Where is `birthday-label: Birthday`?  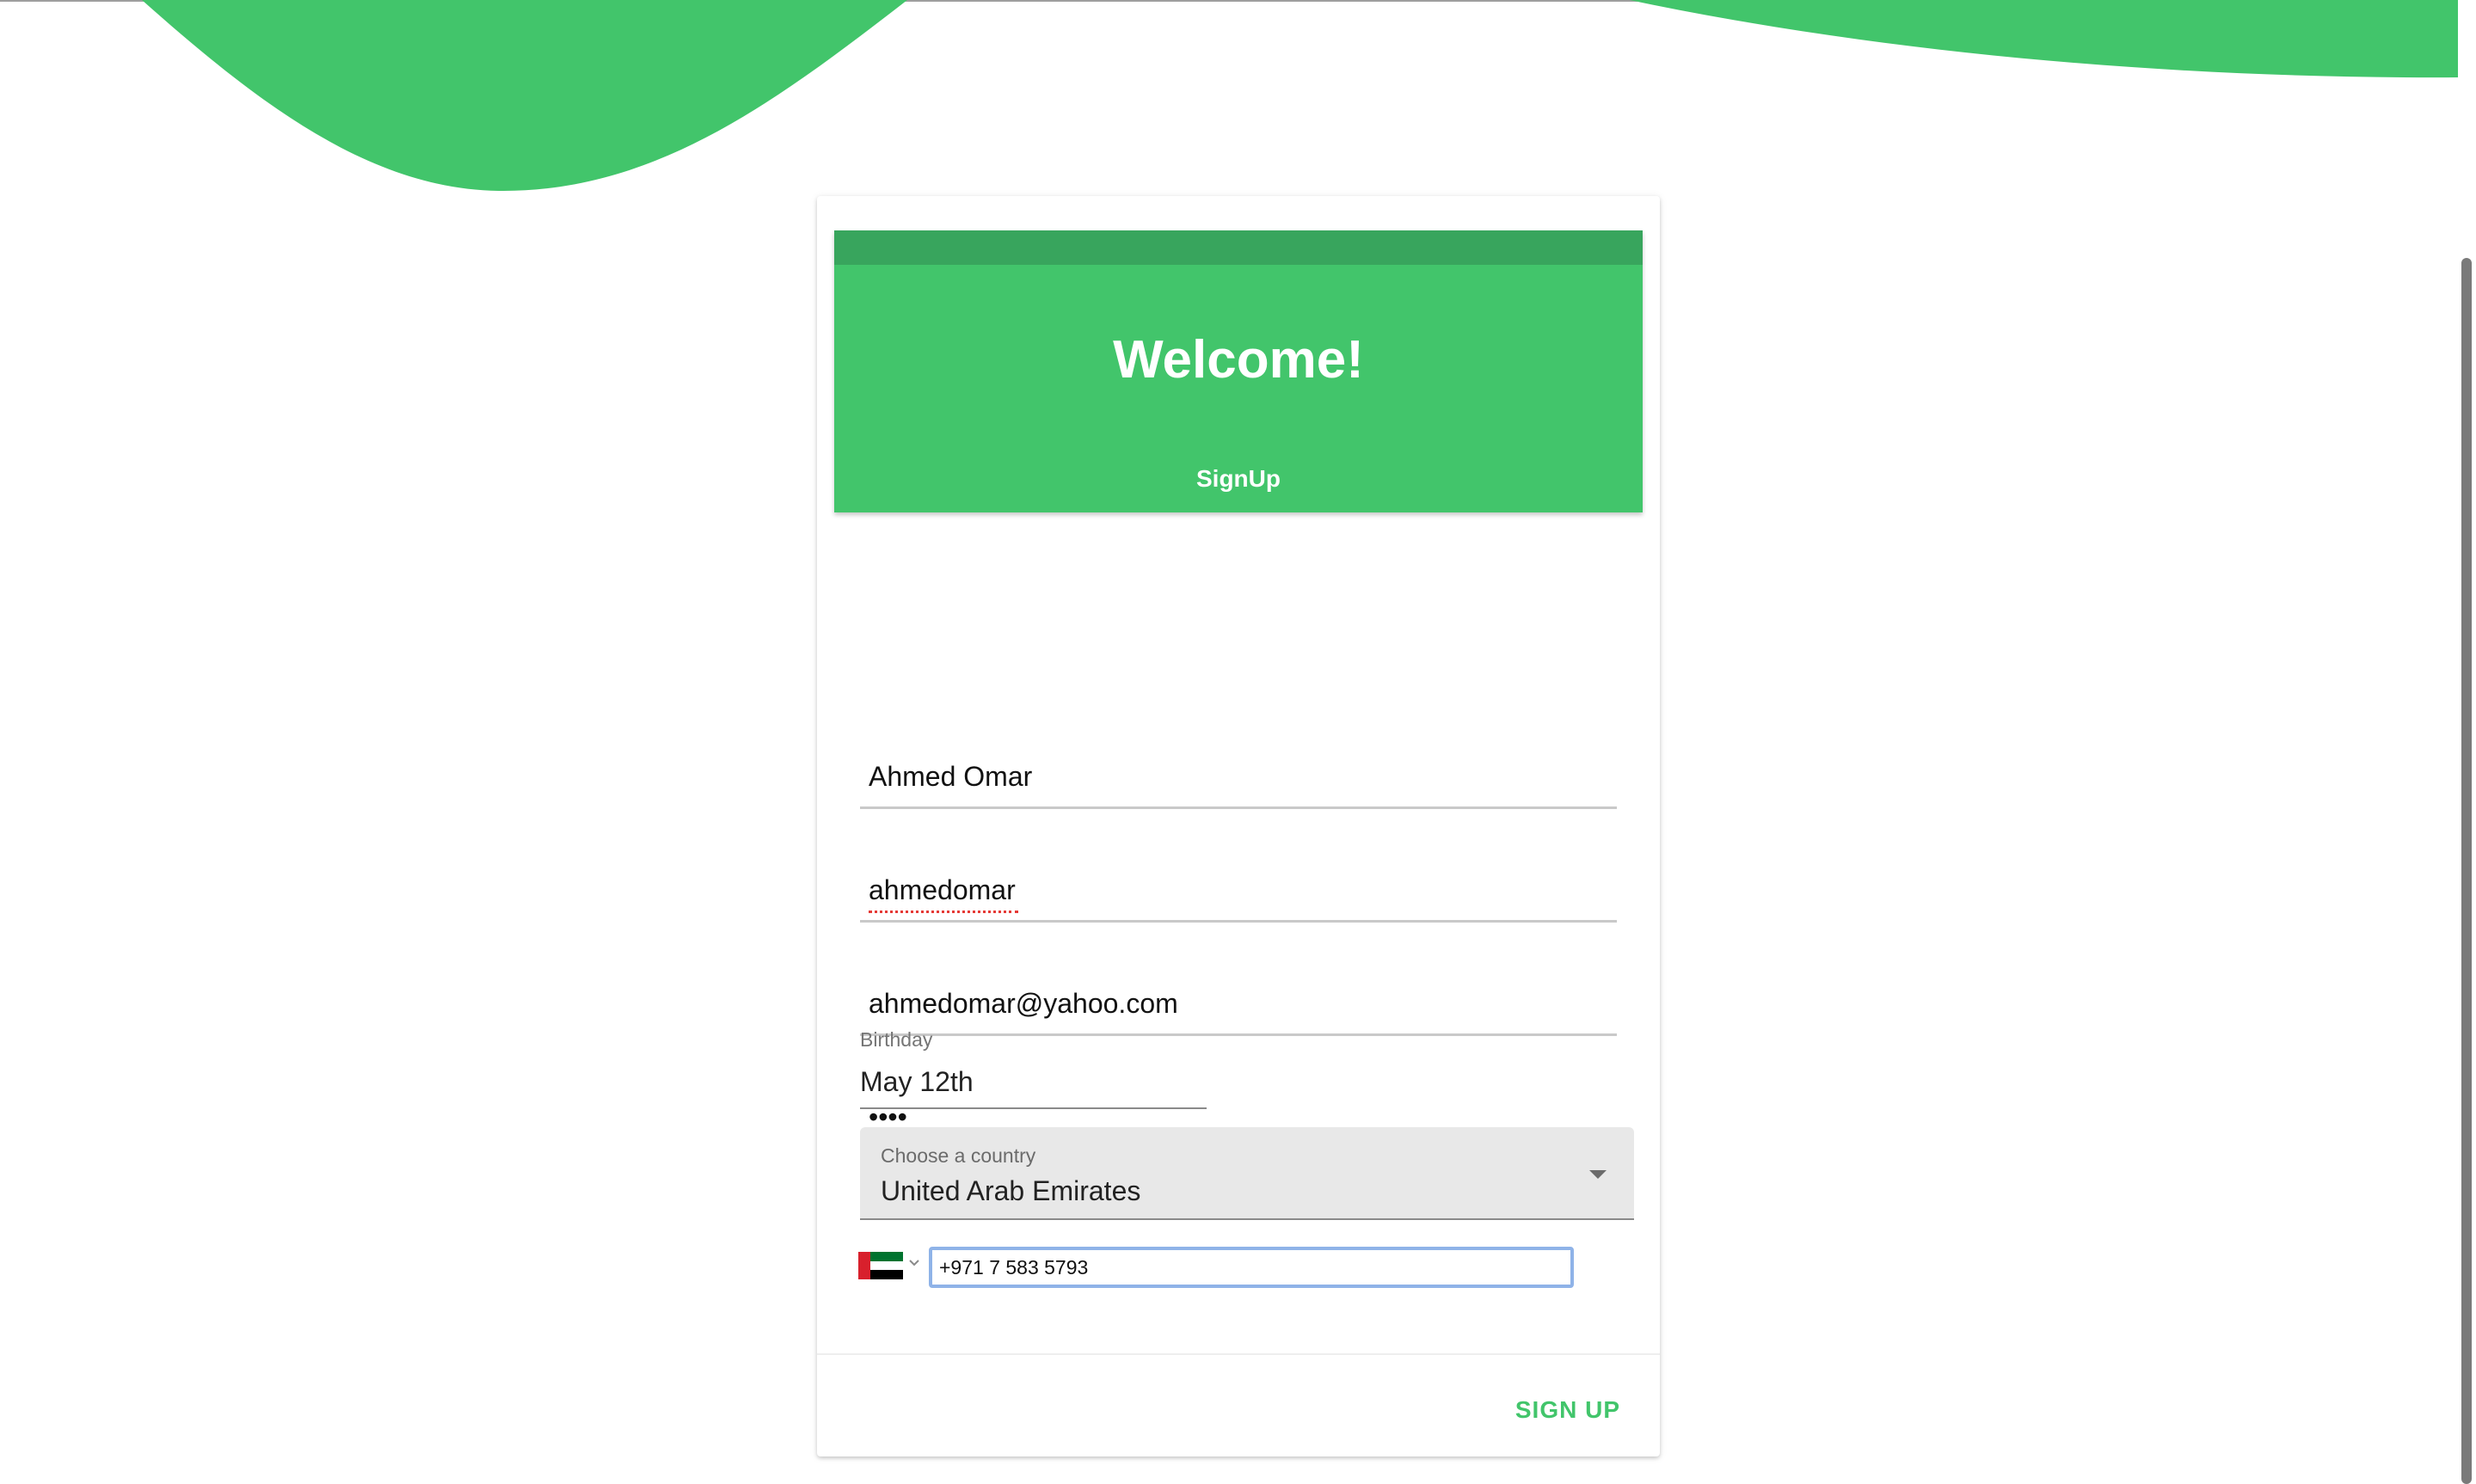 birthday-label: Birthday is located at coordinates (897, 1039).